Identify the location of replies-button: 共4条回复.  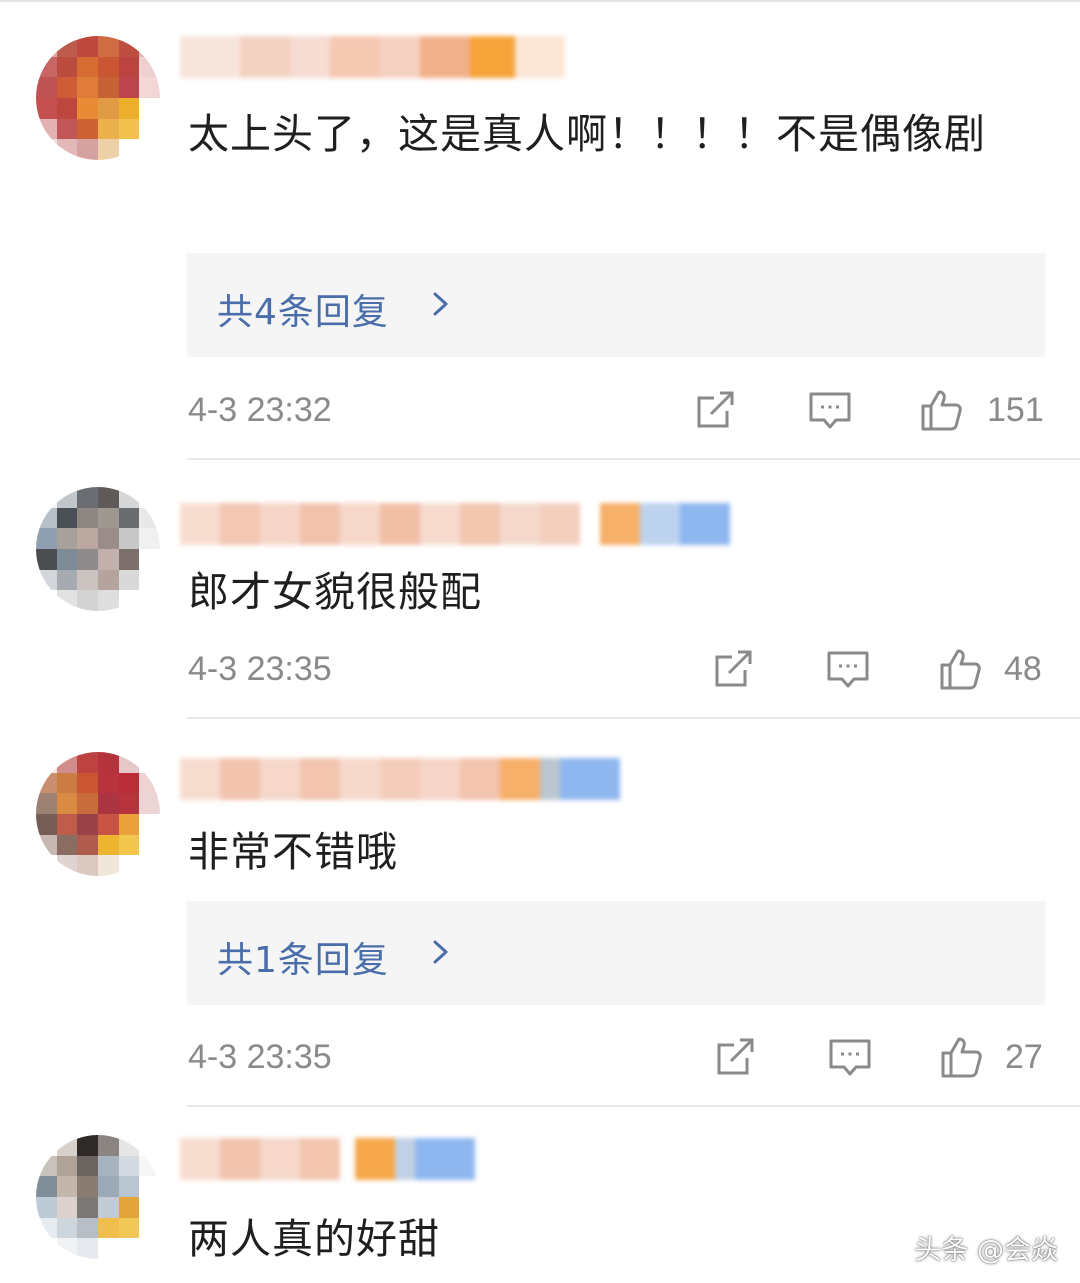
(616, 305).